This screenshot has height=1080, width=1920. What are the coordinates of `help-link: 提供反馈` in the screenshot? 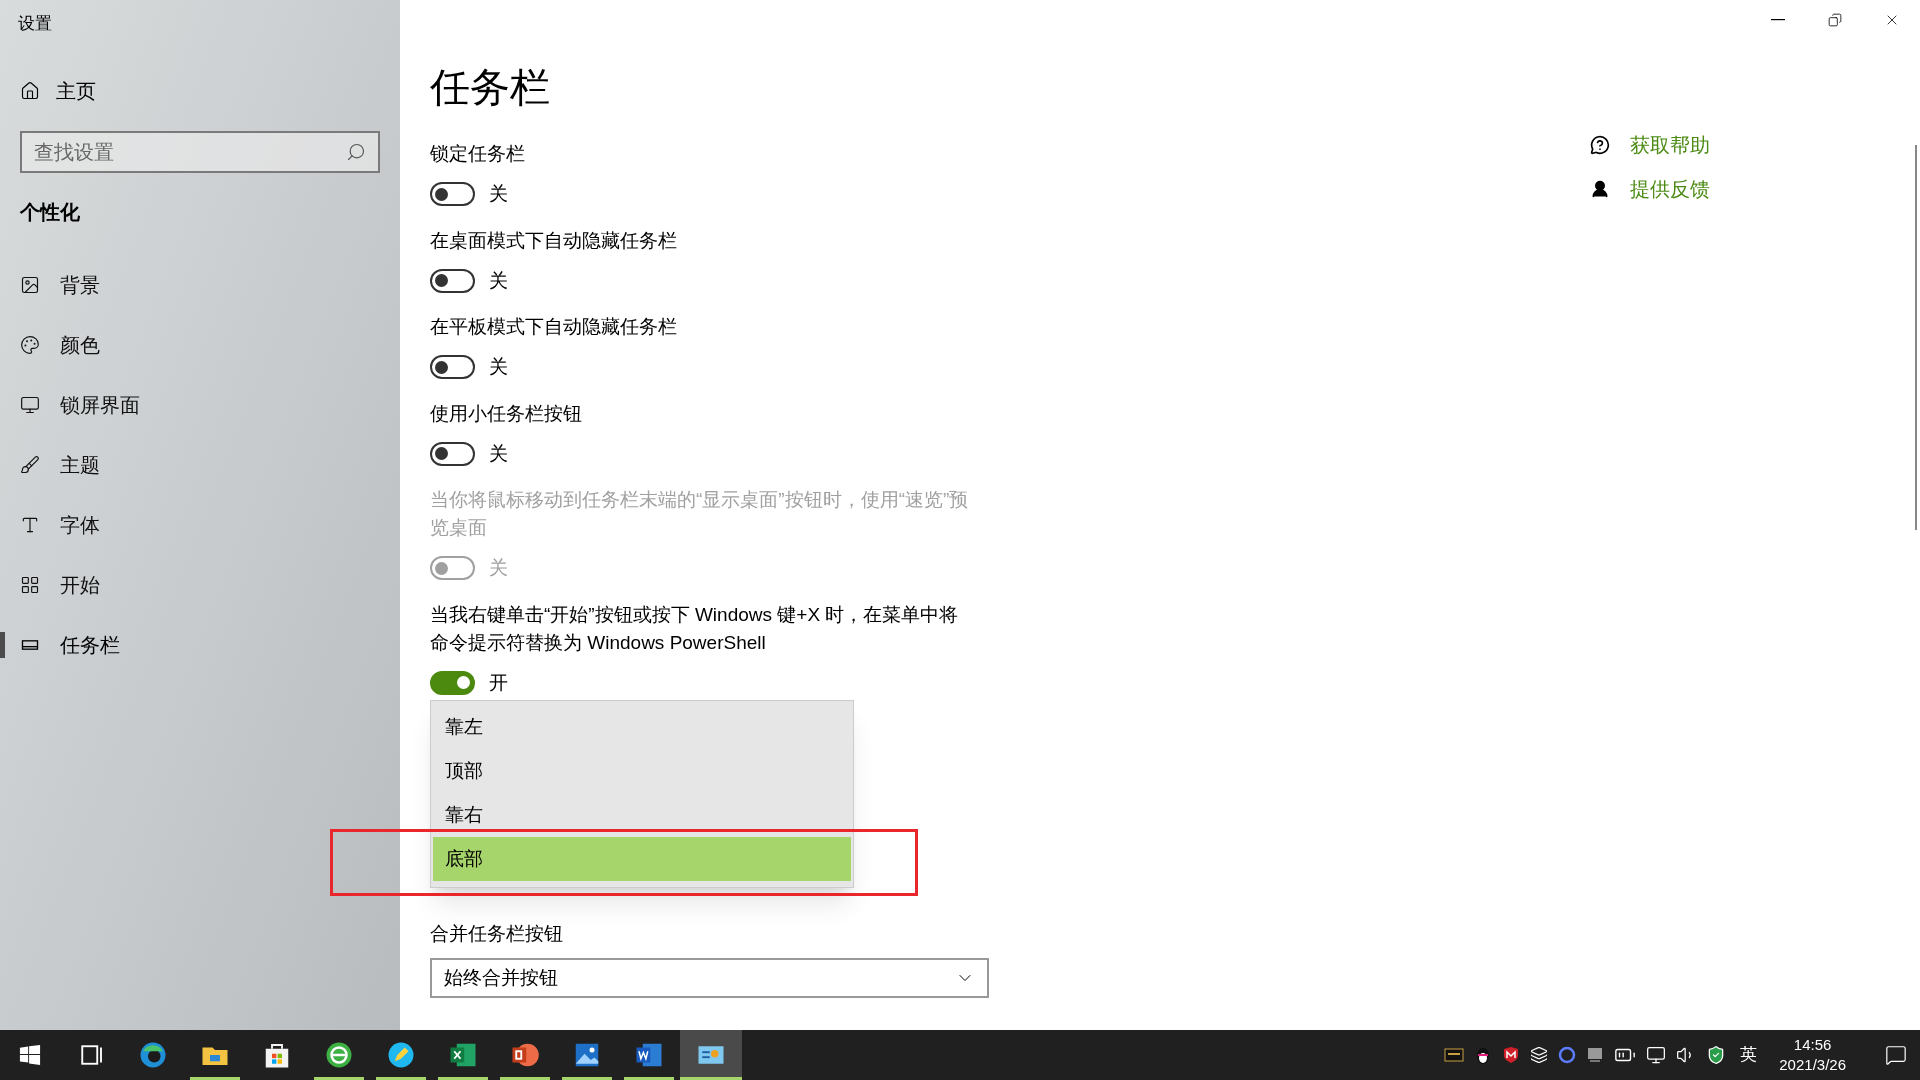 It's located at (1670, 189).